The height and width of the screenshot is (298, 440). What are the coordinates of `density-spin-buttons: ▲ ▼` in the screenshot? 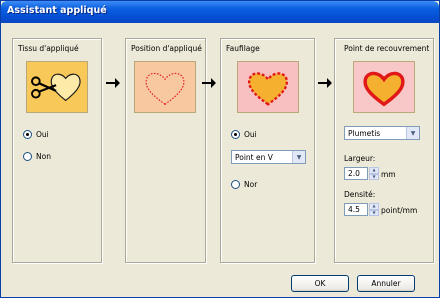 It's located at (374, 209).